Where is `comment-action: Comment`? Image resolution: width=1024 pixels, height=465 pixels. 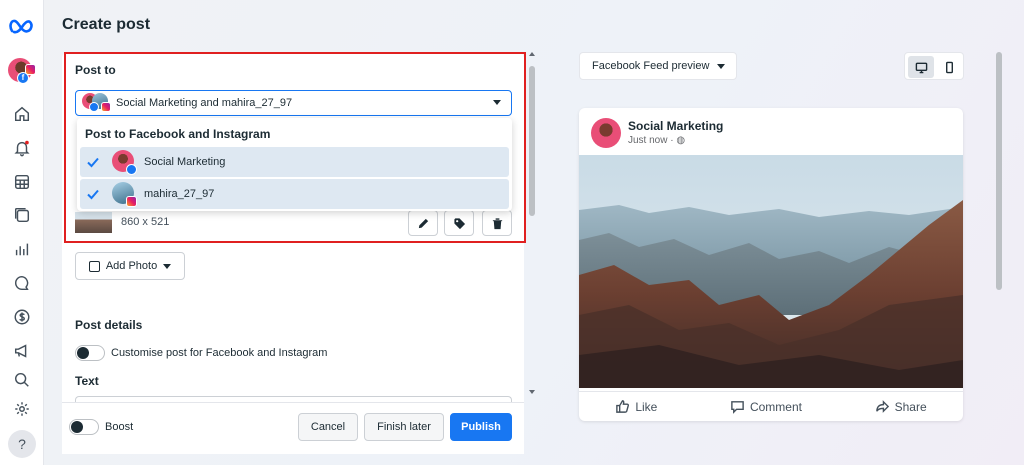
comment-action: Comment is located at coordinates (766, 406).